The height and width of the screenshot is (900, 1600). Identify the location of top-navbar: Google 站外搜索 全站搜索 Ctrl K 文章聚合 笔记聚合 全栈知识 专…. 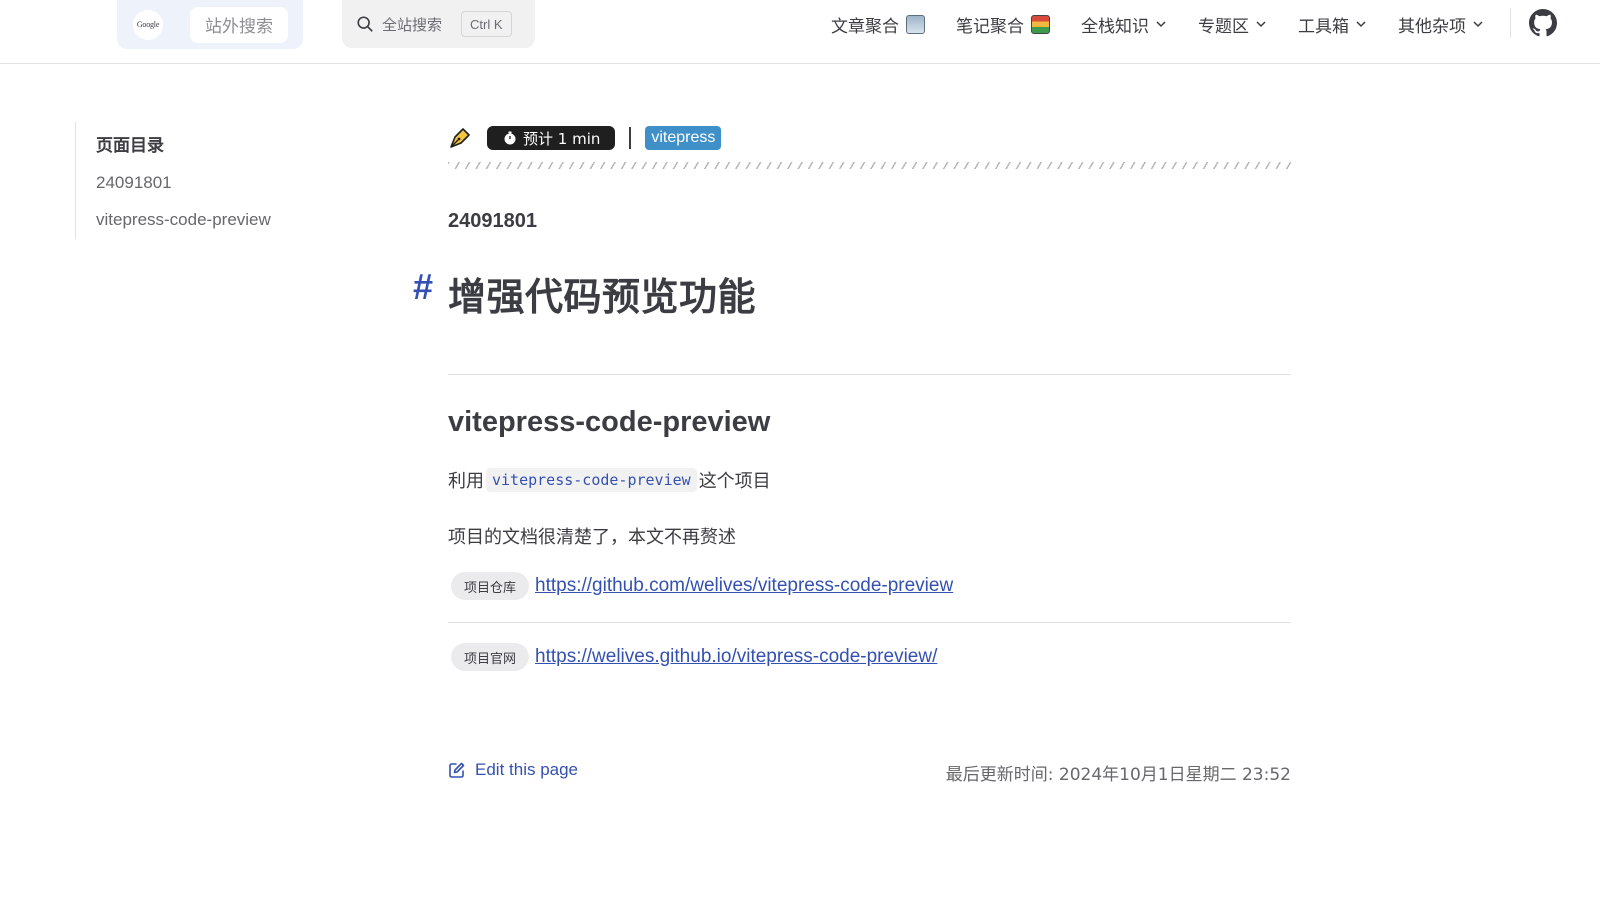
(800, 32).